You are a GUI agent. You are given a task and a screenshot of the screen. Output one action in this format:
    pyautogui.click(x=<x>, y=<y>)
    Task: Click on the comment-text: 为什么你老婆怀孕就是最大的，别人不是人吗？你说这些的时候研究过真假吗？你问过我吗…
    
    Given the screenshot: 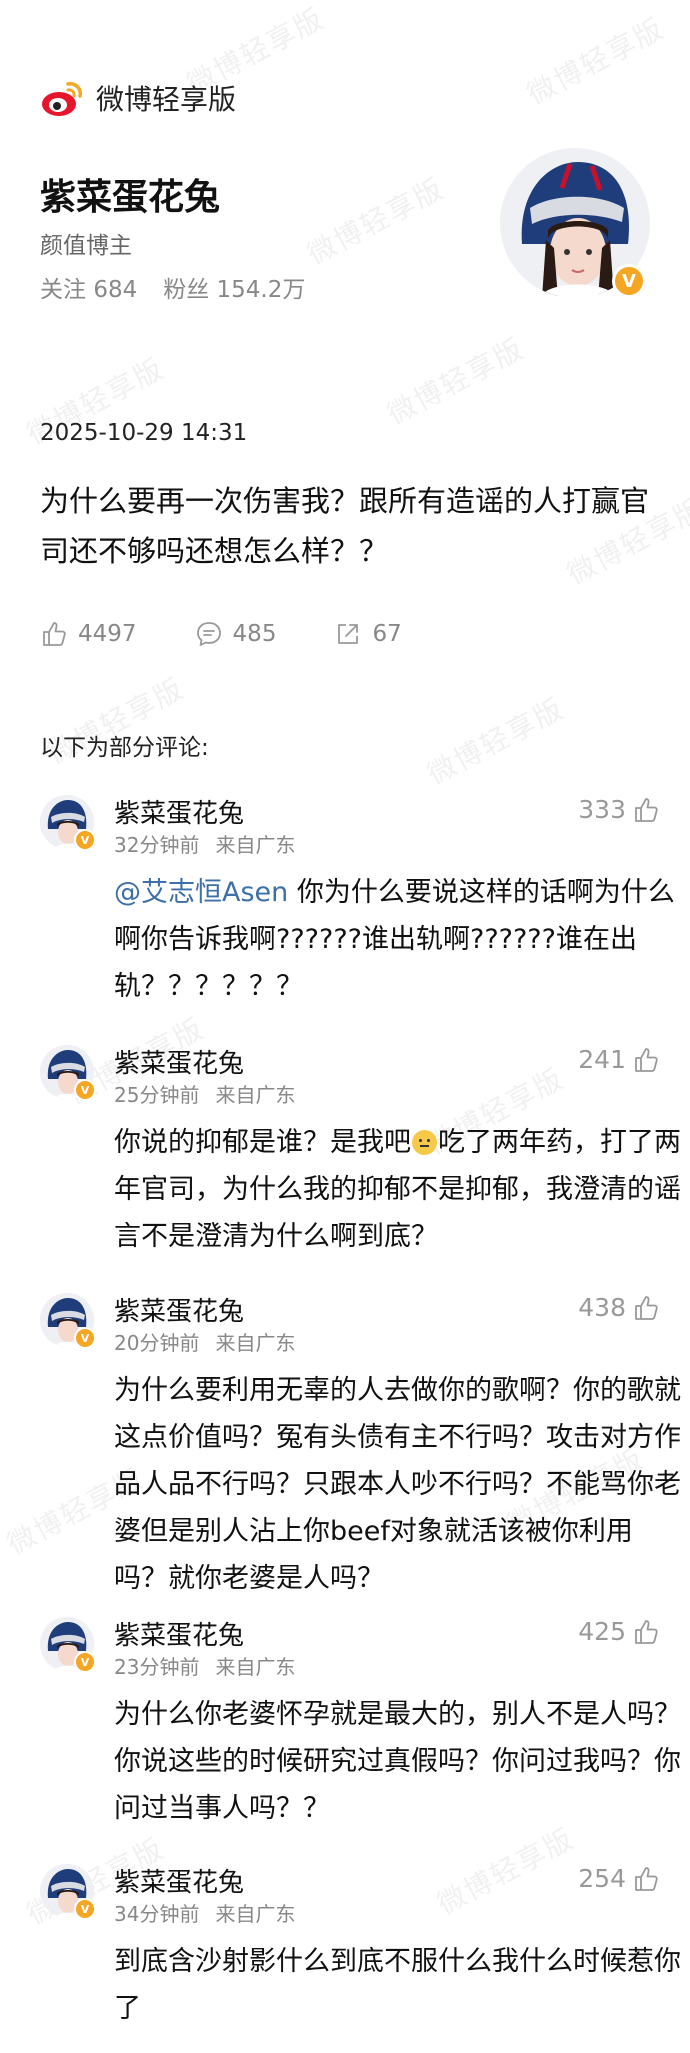 What is the action you would take?
    pyautogui.click(x=397, y=1761)
    